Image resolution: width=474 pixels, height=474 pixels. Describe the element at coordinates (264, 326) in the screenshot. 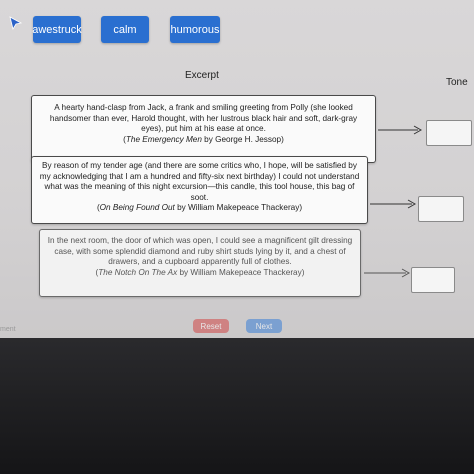

I see `next-button: Next` at that location.